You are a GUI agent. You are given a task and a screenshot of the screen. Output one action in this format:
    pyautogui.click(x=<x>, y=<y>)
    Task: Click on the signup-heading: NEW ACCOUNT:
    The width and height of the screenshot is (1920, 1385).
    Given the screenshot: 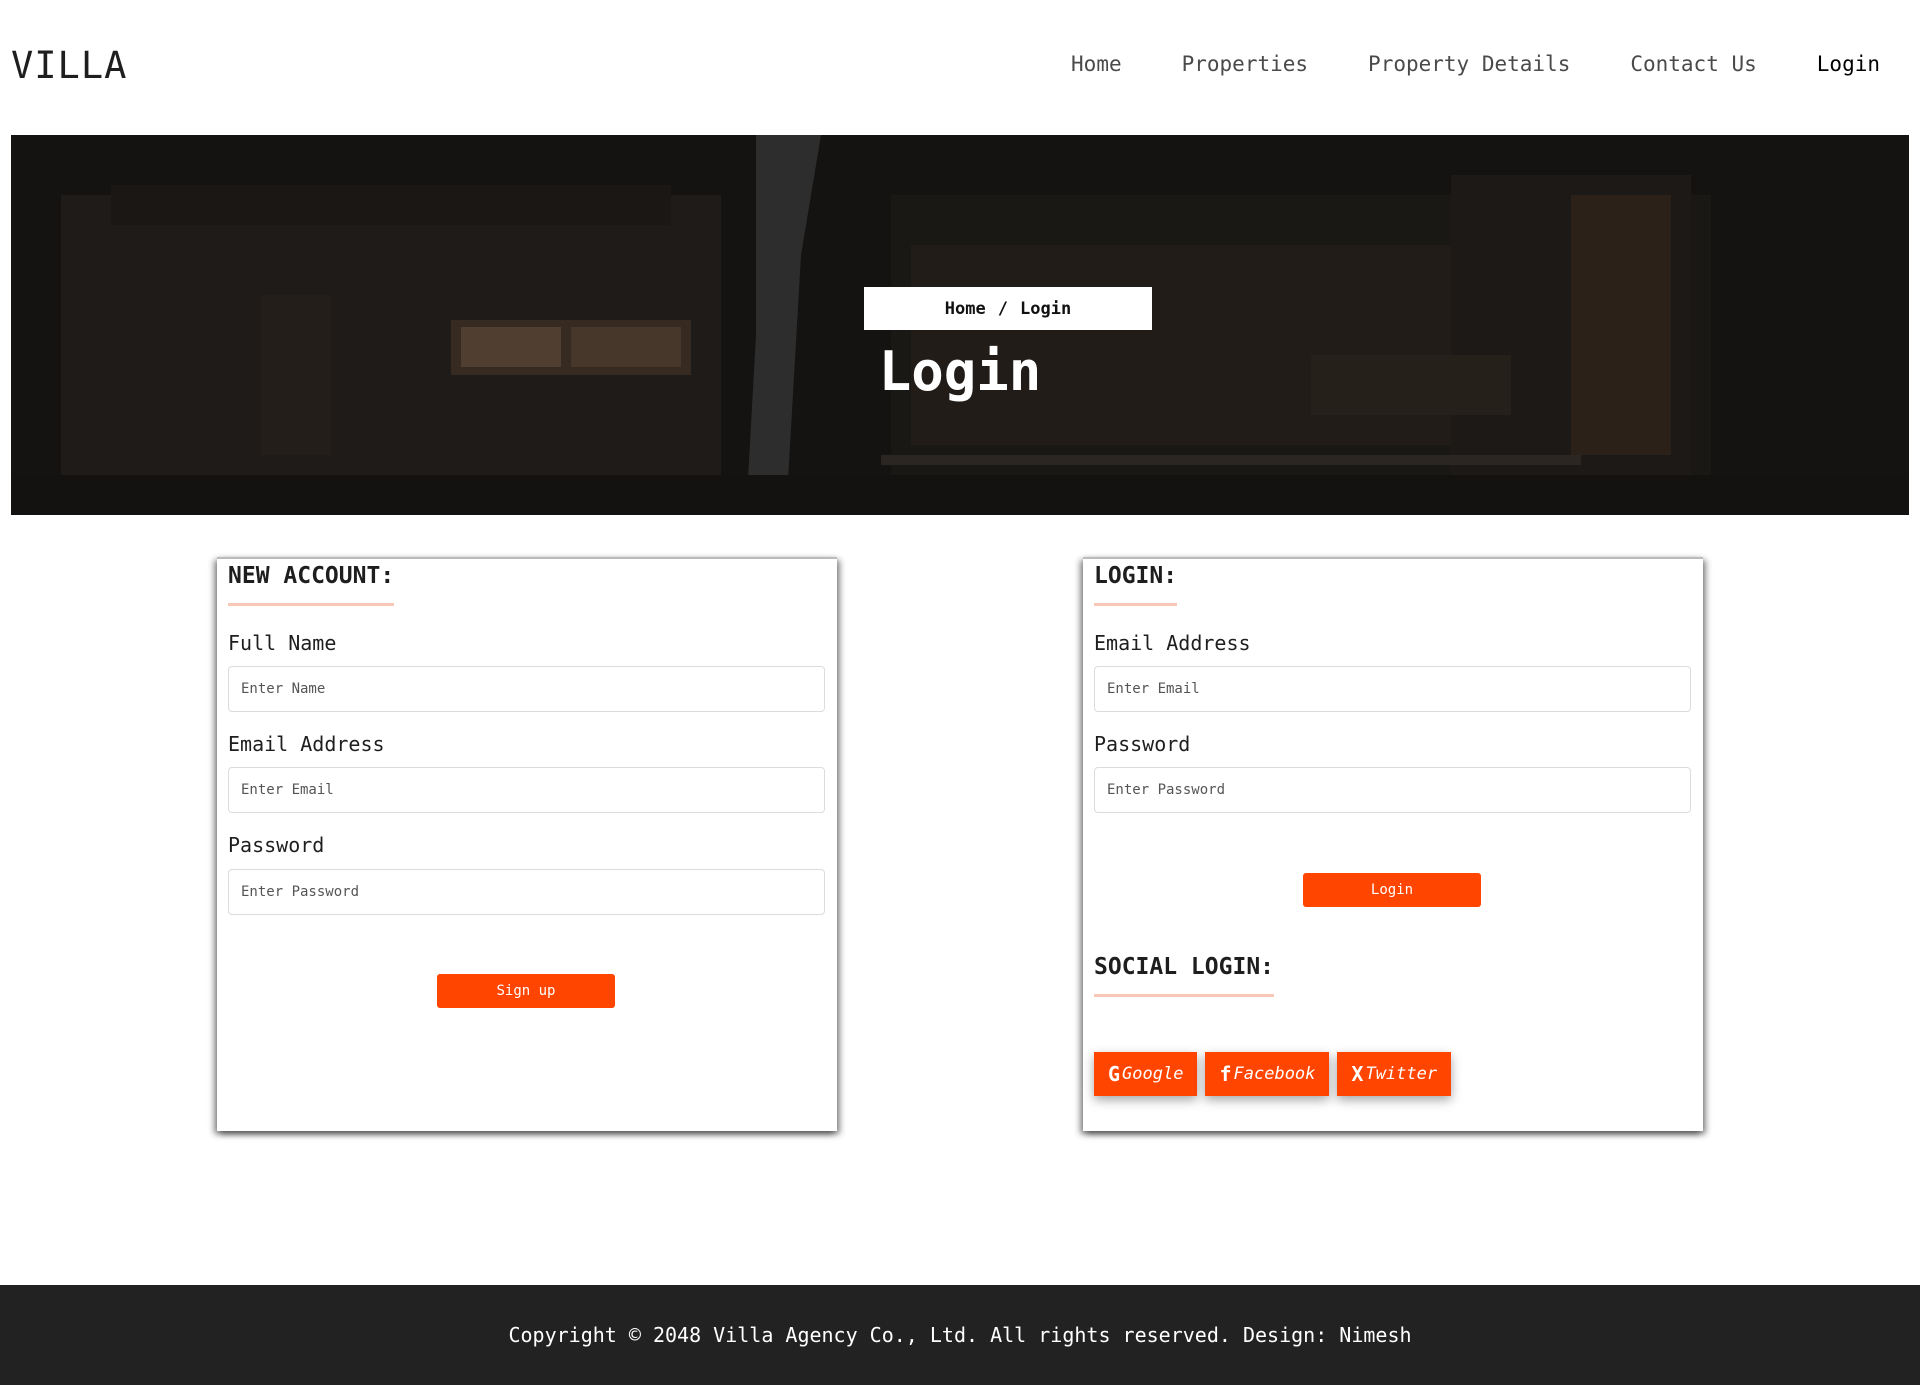 What is the action you would take?
    pyautogui.click(x=311, y=584)
    